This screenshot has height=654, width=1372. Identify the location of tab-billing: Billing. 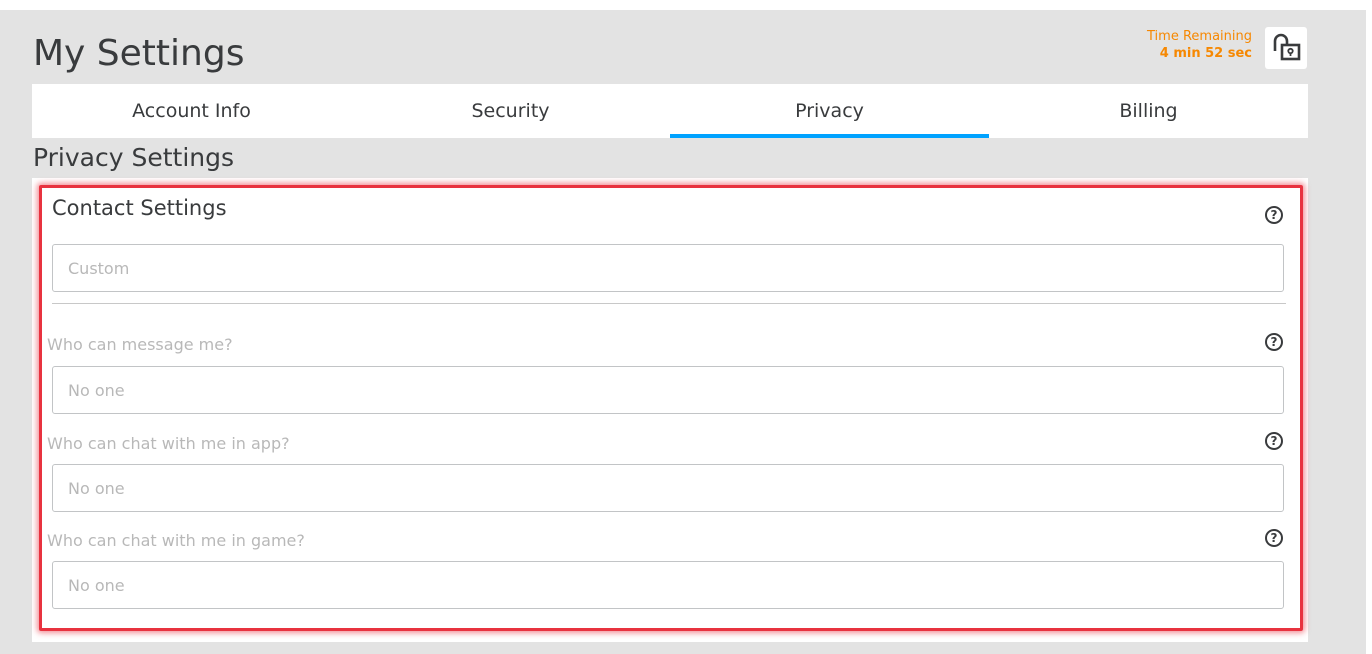
(1148, 111).